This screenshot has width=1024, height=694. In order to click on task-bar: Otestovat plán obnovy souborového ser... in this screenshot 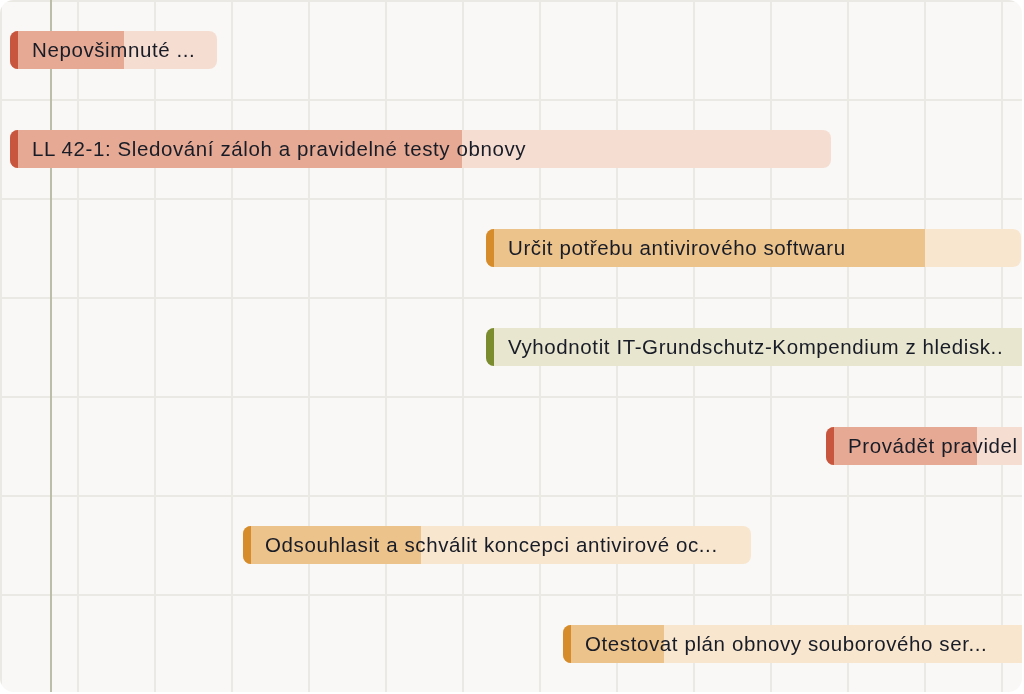, I will do `click(792, 644)`.